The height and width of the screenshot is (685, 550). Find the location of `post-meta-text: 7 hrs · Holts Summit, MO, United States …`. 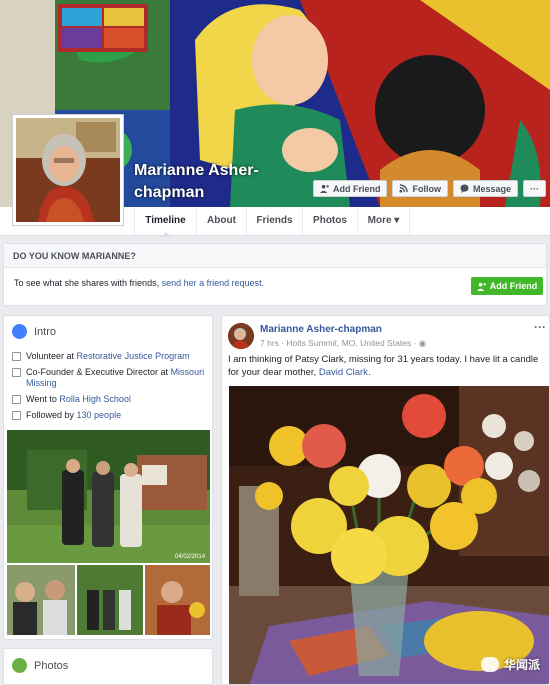

post-meta-text: 7 hrs · Holts Summit, MO, United States … is located at coordinates (339, 343).